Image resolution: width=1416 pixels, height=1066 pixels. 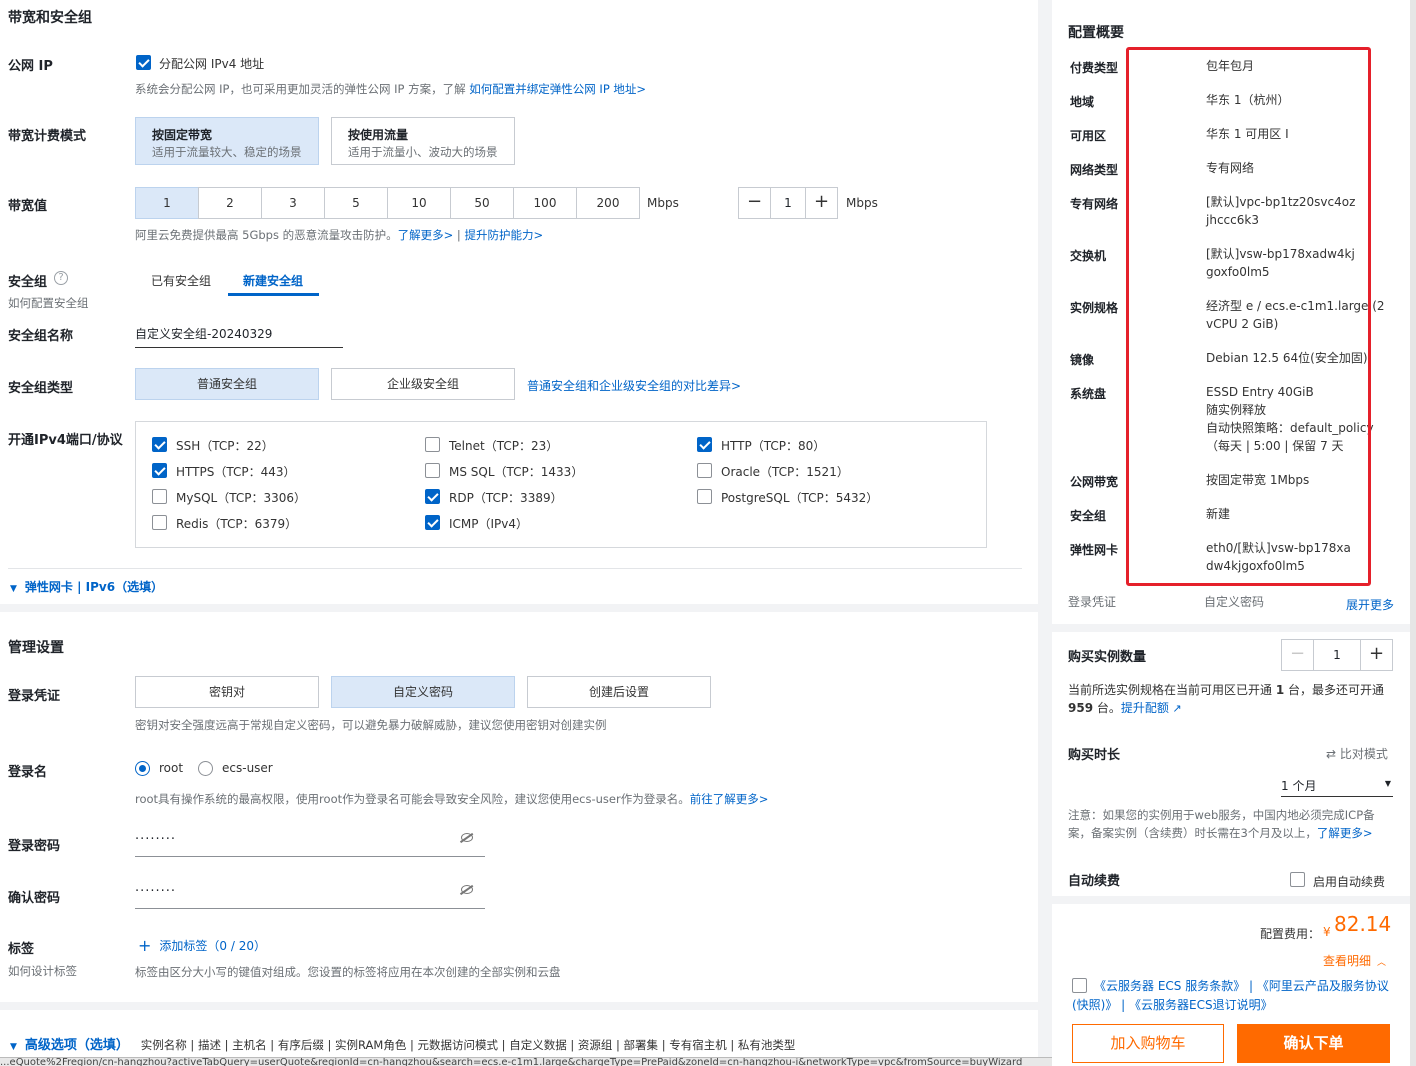 I want to click on password-input: ········, so click(x=310, y=842).